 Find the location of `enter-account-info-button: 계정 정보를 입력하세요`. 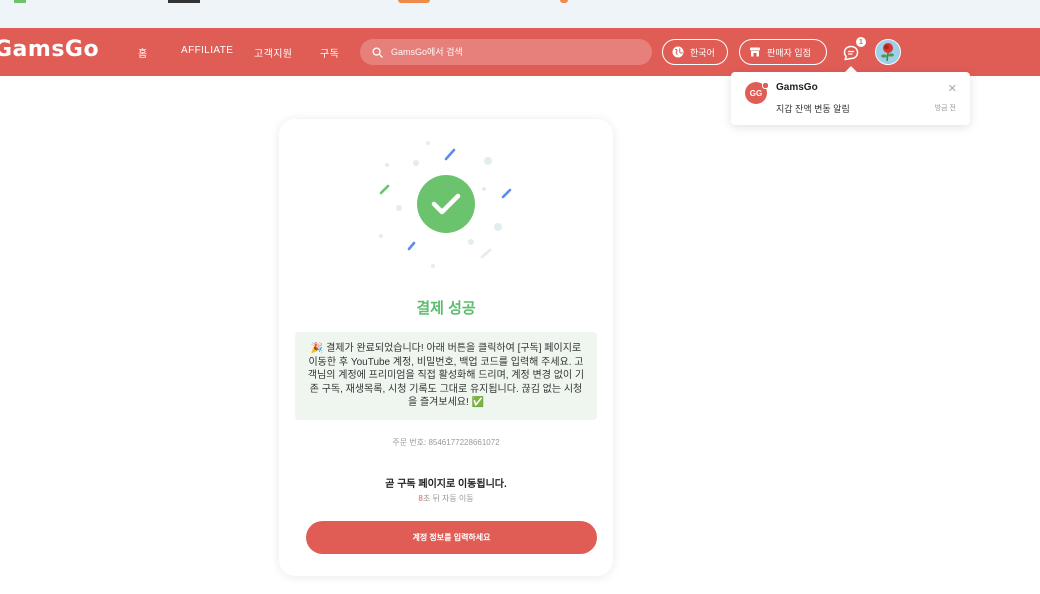

enter-account-info-button: 계정 정보를 입력하세요 is located at coordinates (451, 537).